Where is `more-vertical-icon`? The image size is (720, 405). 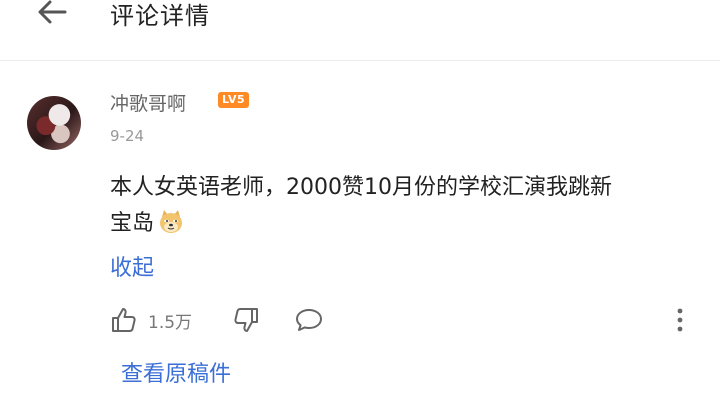 more-vertical-icon is located at coordinates (680, 320).